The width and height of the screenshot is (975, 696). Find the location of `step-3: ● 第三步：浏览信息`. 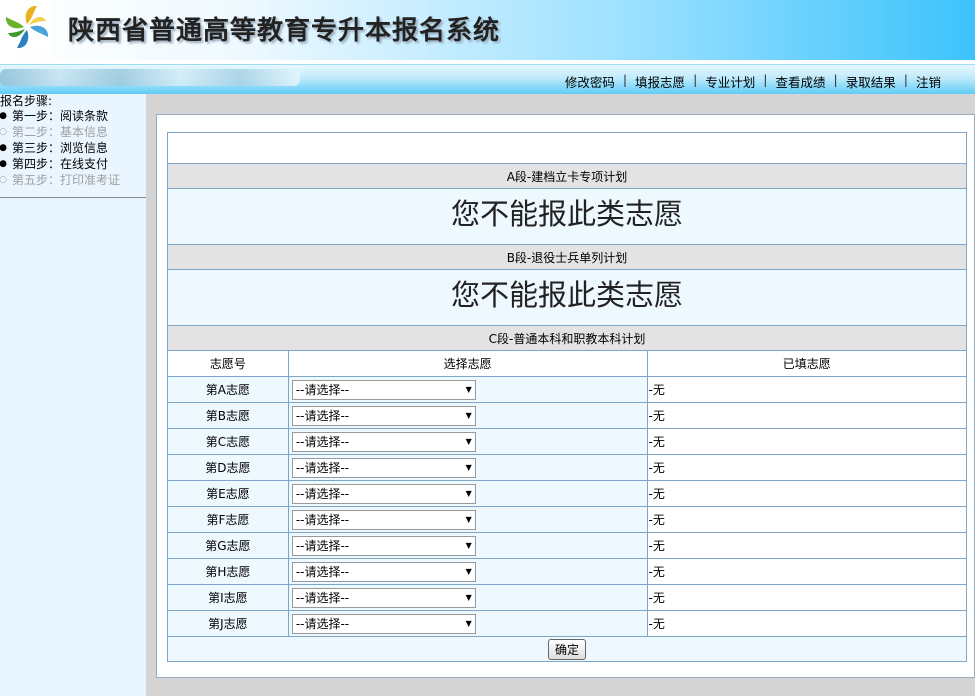

step-3: ● 第三步：浏览信息 is located at coordinates (73, 148).